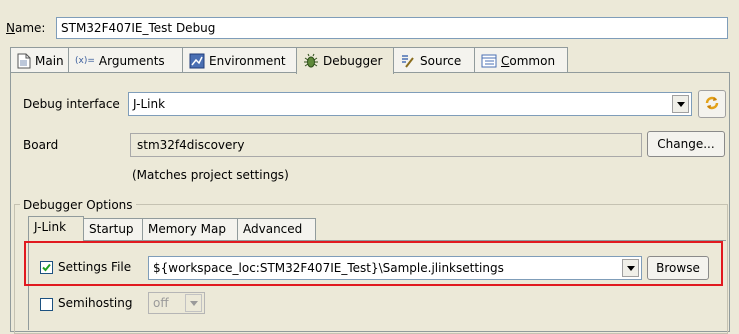  What do you see at coordinates (161, 303) in the screenshot?
I see `semihosting-value: off` at bounding box center [161, 303].